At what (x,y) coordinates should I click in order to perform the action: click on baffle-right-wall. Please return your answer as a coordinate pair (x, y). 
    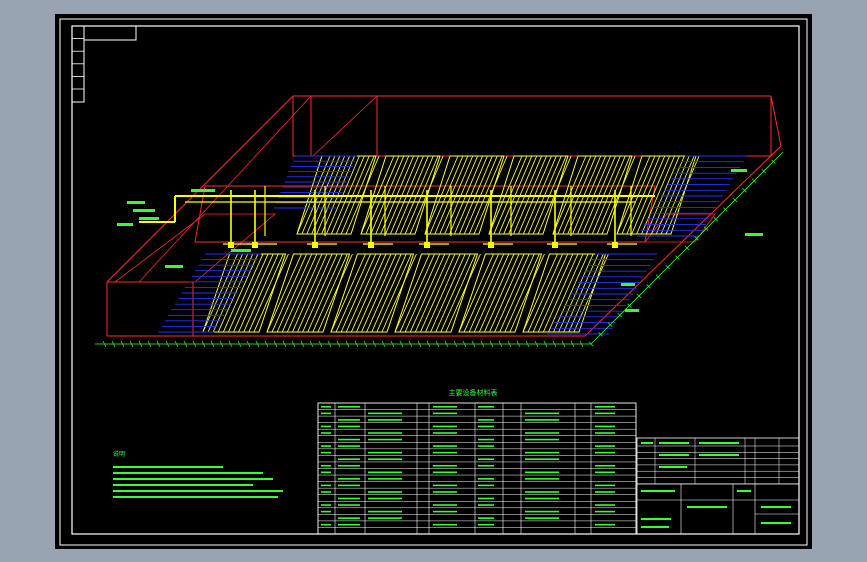
    Looking at the image, I should click on (680, 228).